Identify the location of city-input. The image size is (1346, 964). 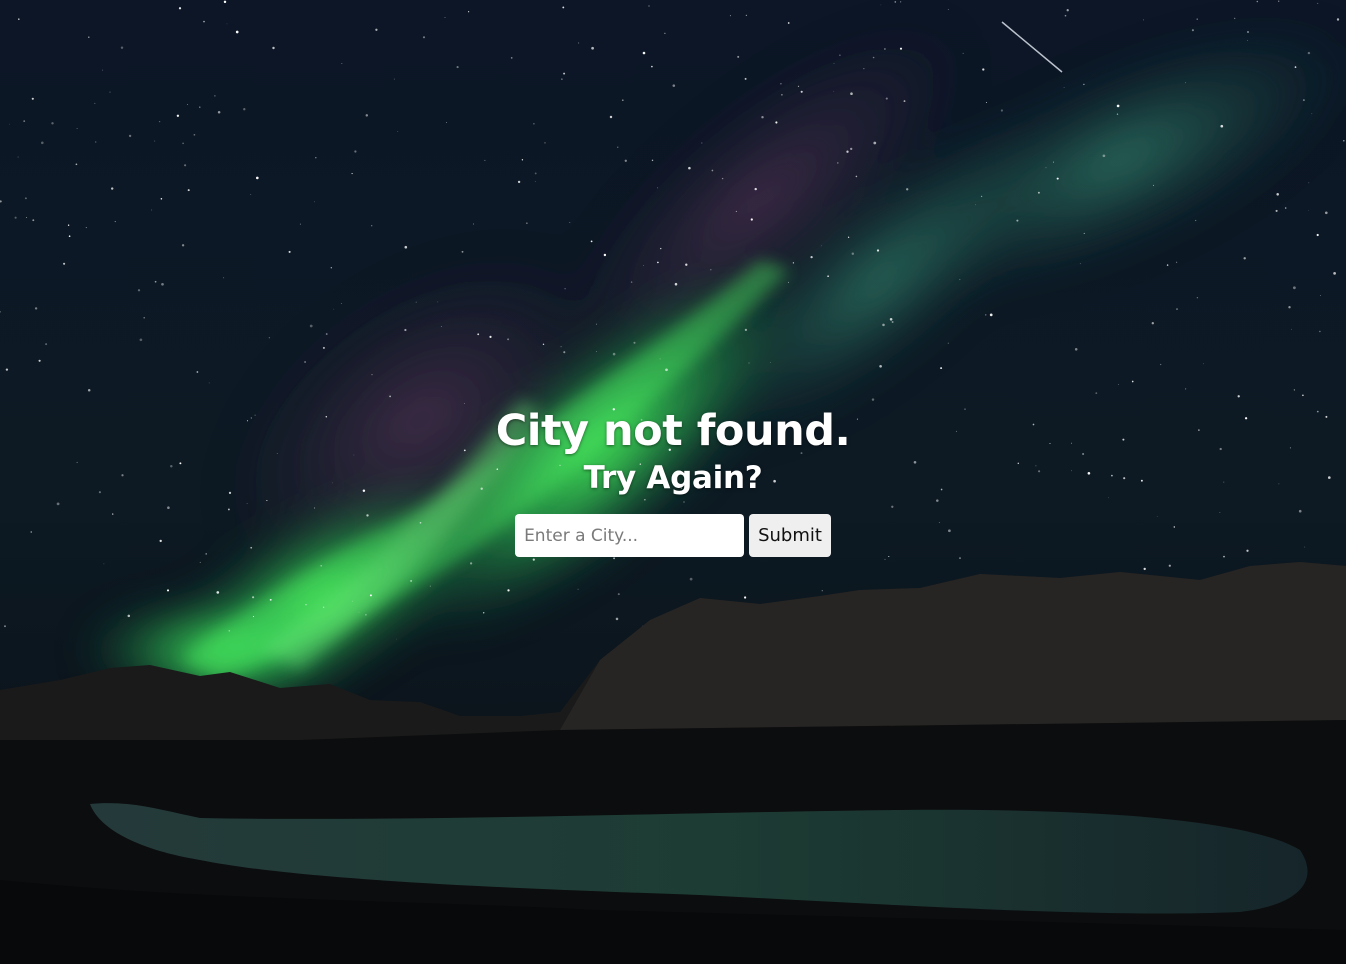
(630, 535).